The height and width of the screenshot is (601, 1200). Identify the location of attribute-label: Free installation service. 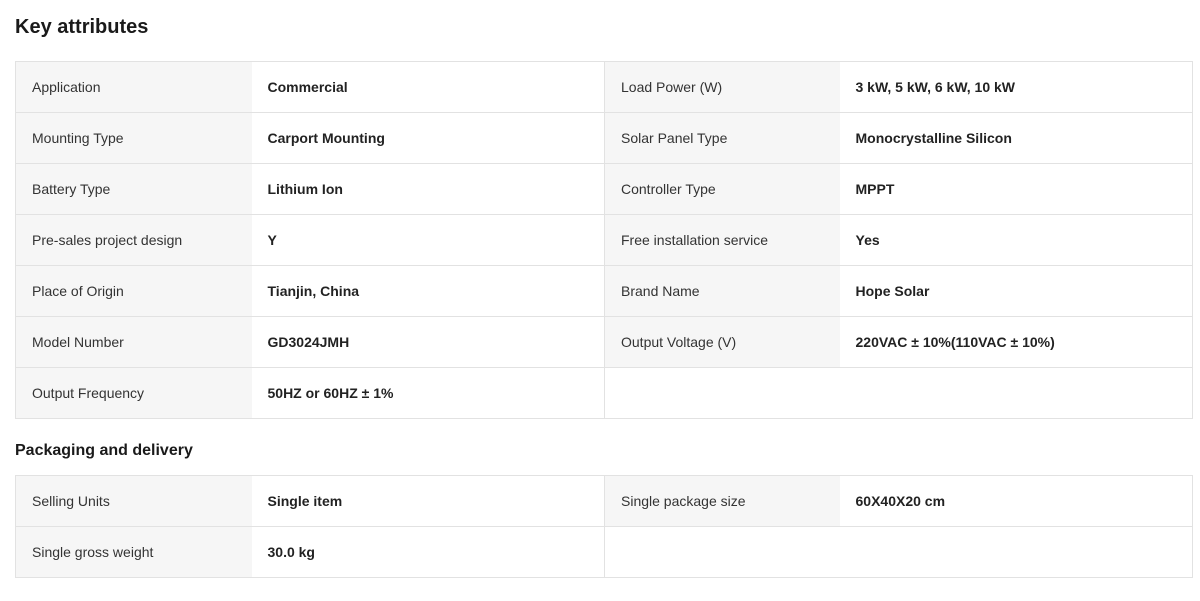
(722, 240).